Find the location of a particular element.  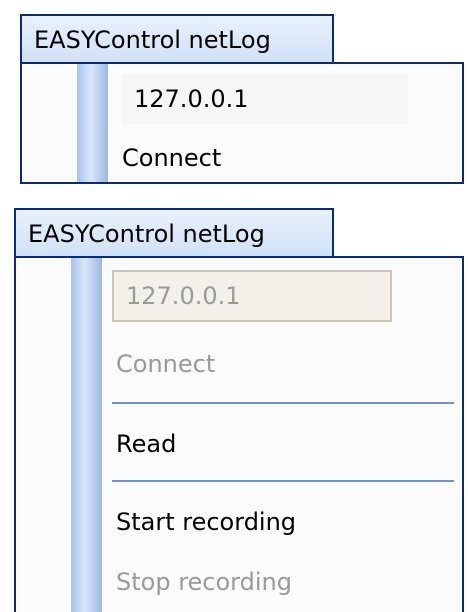

ip-address-field-disabled: 127.0.0.1 is located at coordinates (252, 296).